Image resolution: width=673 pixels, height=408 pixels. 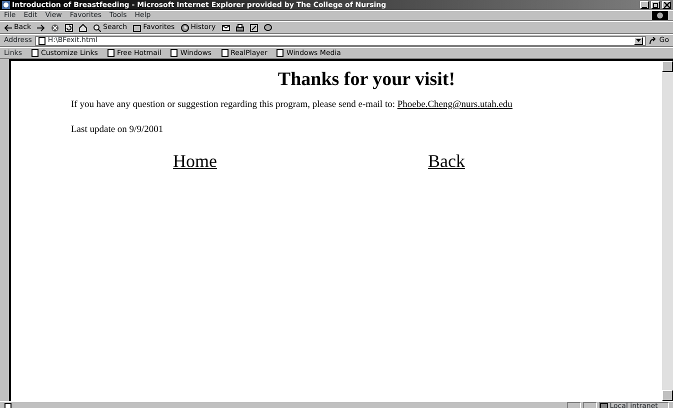 I want to click on refresh-icon, so click(x=69, y=28).